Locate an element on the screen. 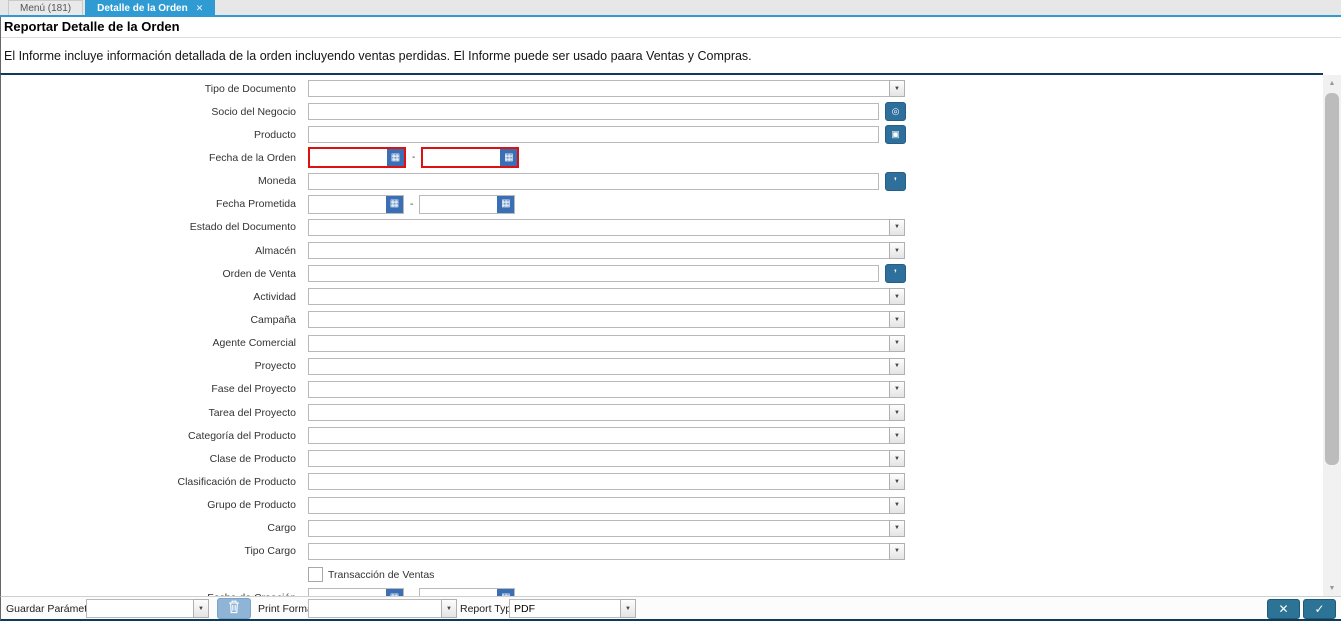 This screenshot has height=621, width=1341. tipo-de-documento-combobox: ▼ is located at coordinates (606, 89).